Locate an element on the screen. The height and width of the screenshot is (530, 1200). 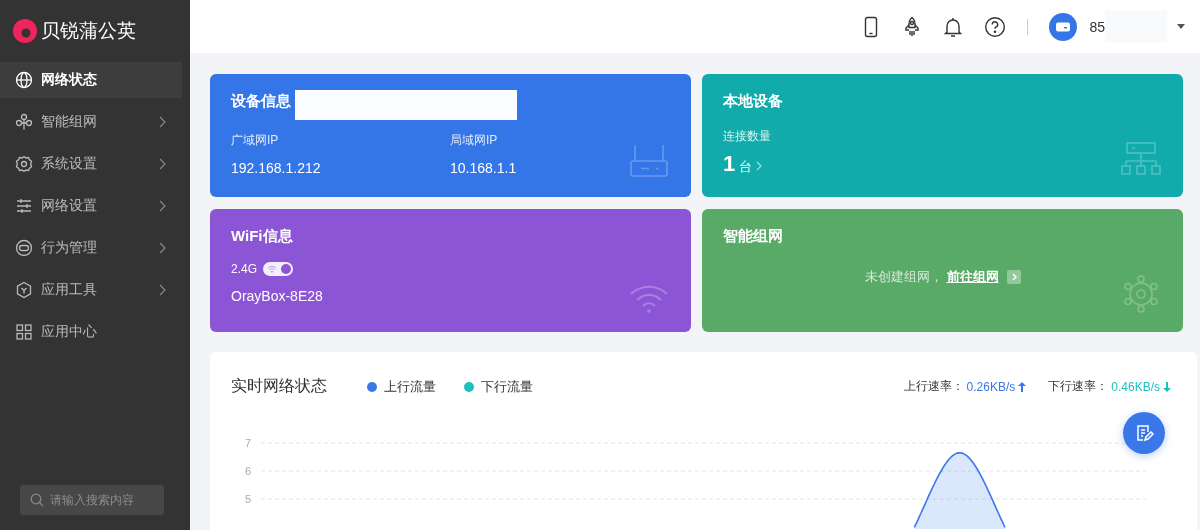
arrow-up-icon is located at coordinates (1022, 386).